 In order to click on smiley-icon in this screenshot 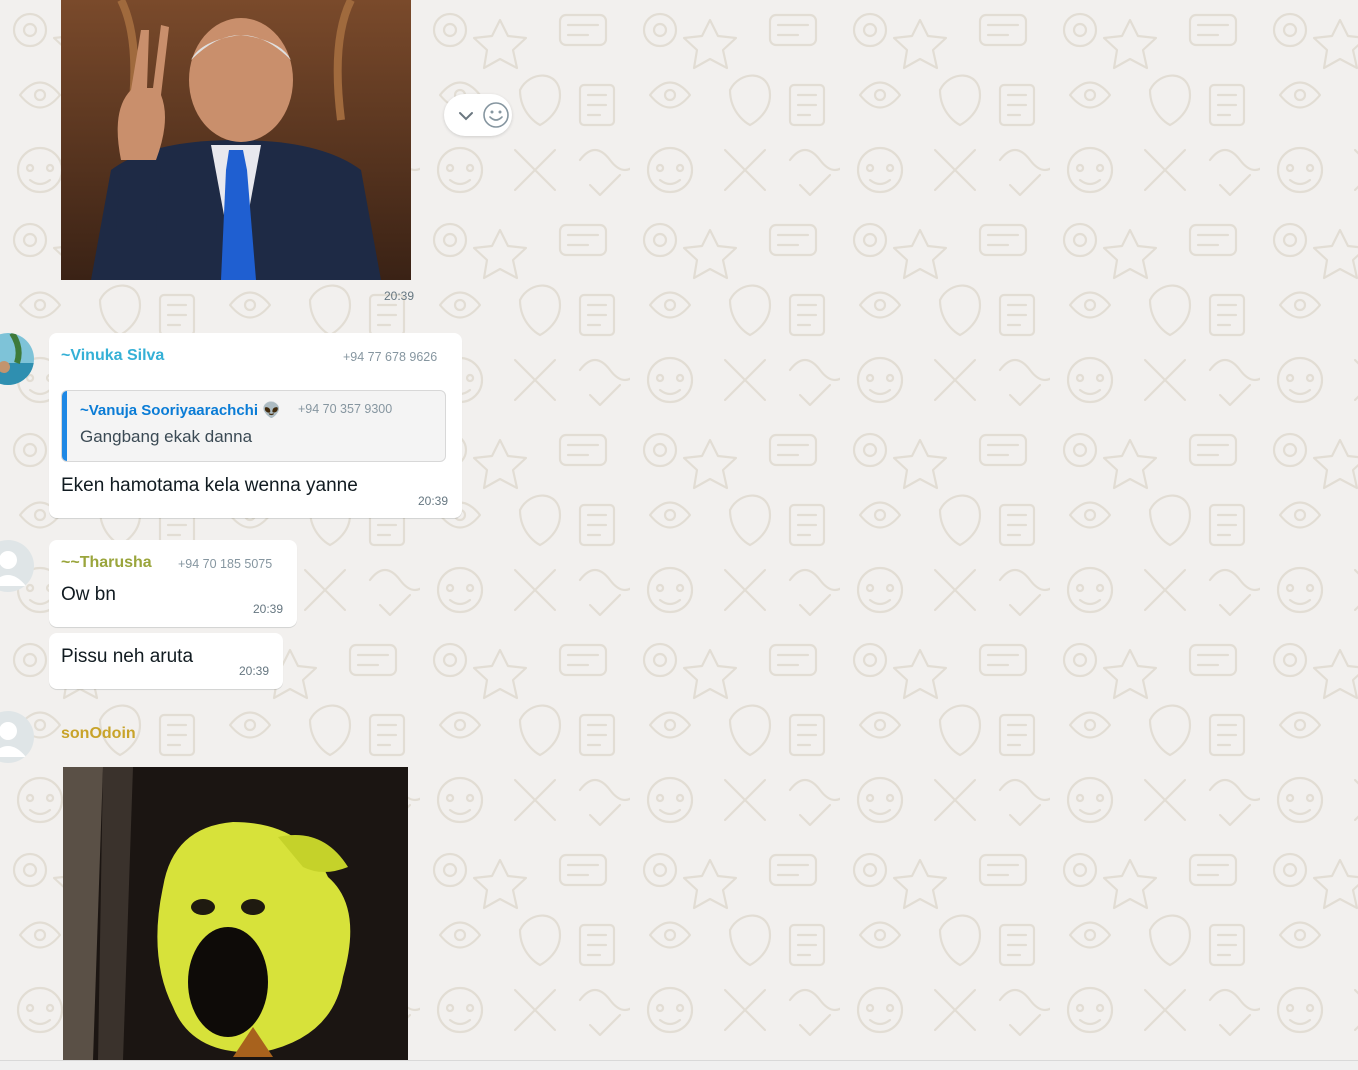, I will do `click(496, 115)`.